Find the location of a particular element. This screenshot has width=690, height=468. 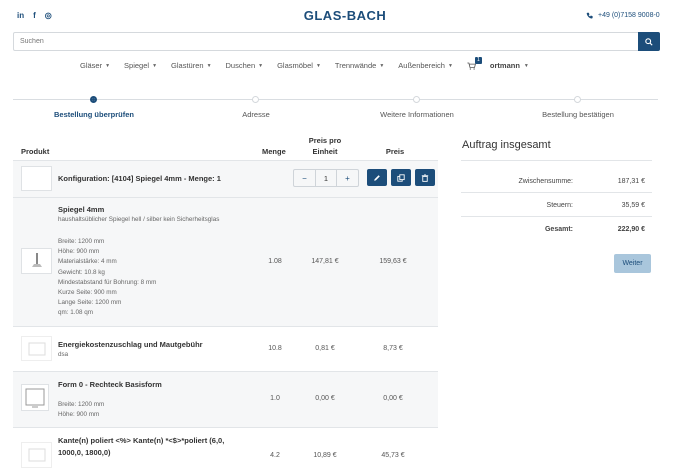

increase-button: + is located at coordinates (347, 178).